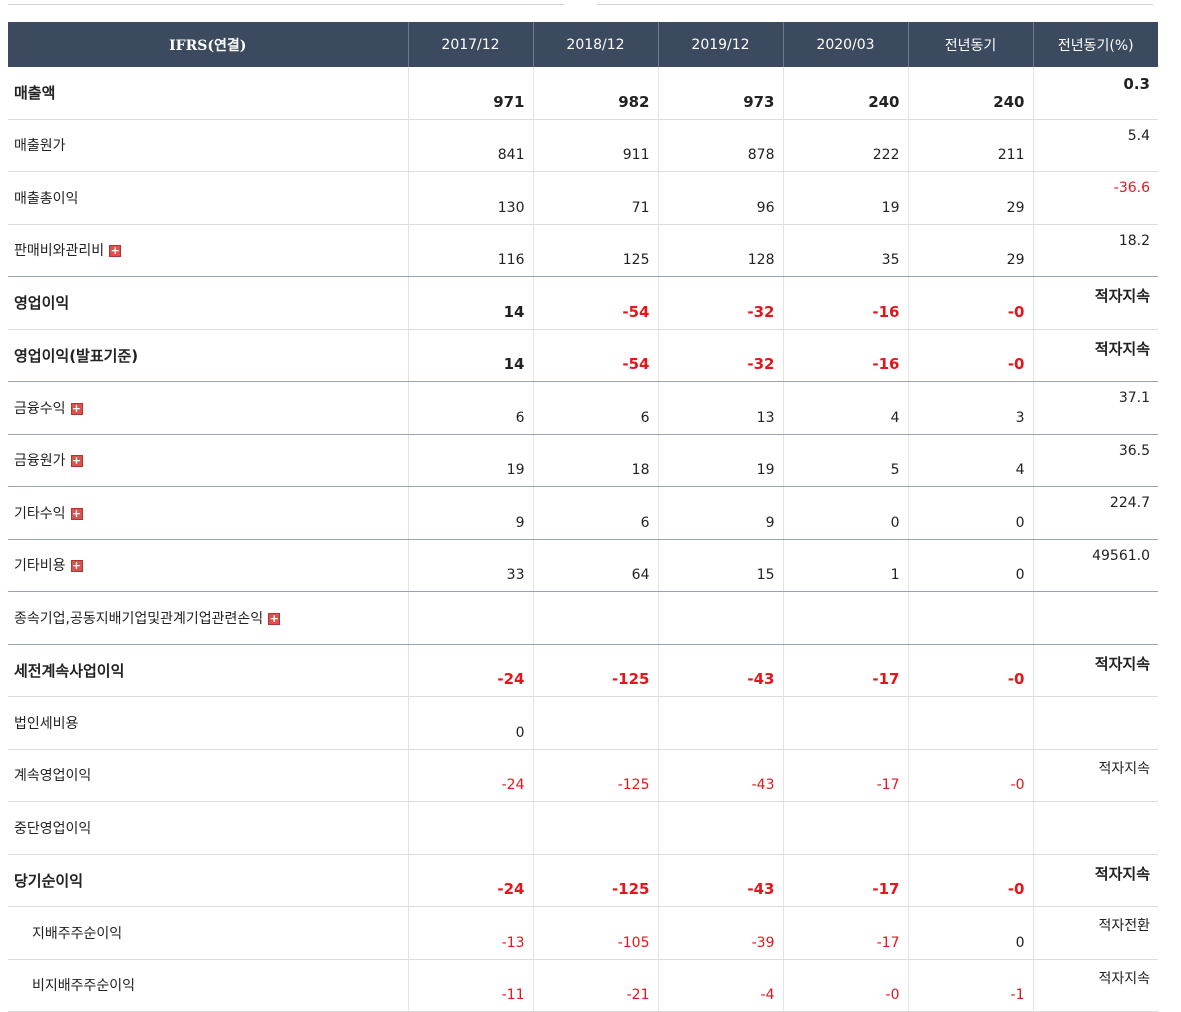 This screenshot has height=1012, width=1181. Describe the element at coordinates (583, 723) in the screenshot. I see `table-row: 법인세비용 0` at that location.